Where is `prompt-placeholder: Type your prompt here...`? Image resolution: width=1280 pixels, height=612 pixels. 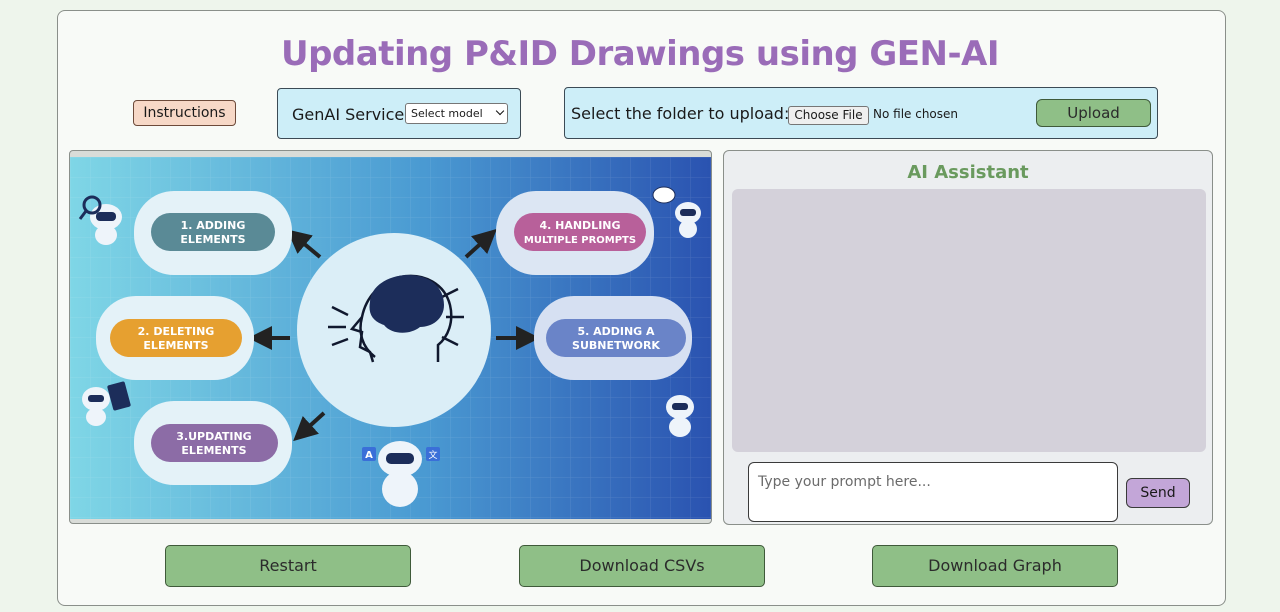
prompt-placeholder: Type your prompt here... is located at coordinates (844, 482).